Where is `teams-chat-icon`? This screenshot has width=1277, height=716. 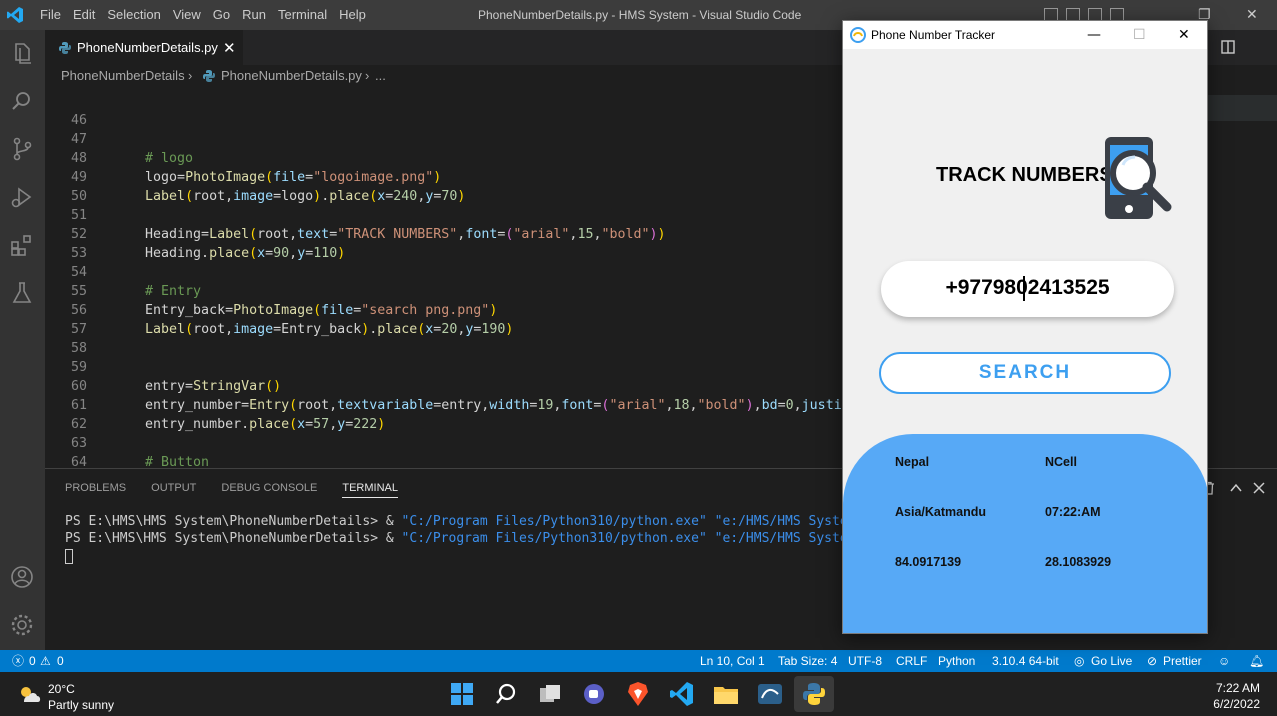 teams-chat-icon is located at coordinates (594, 694).